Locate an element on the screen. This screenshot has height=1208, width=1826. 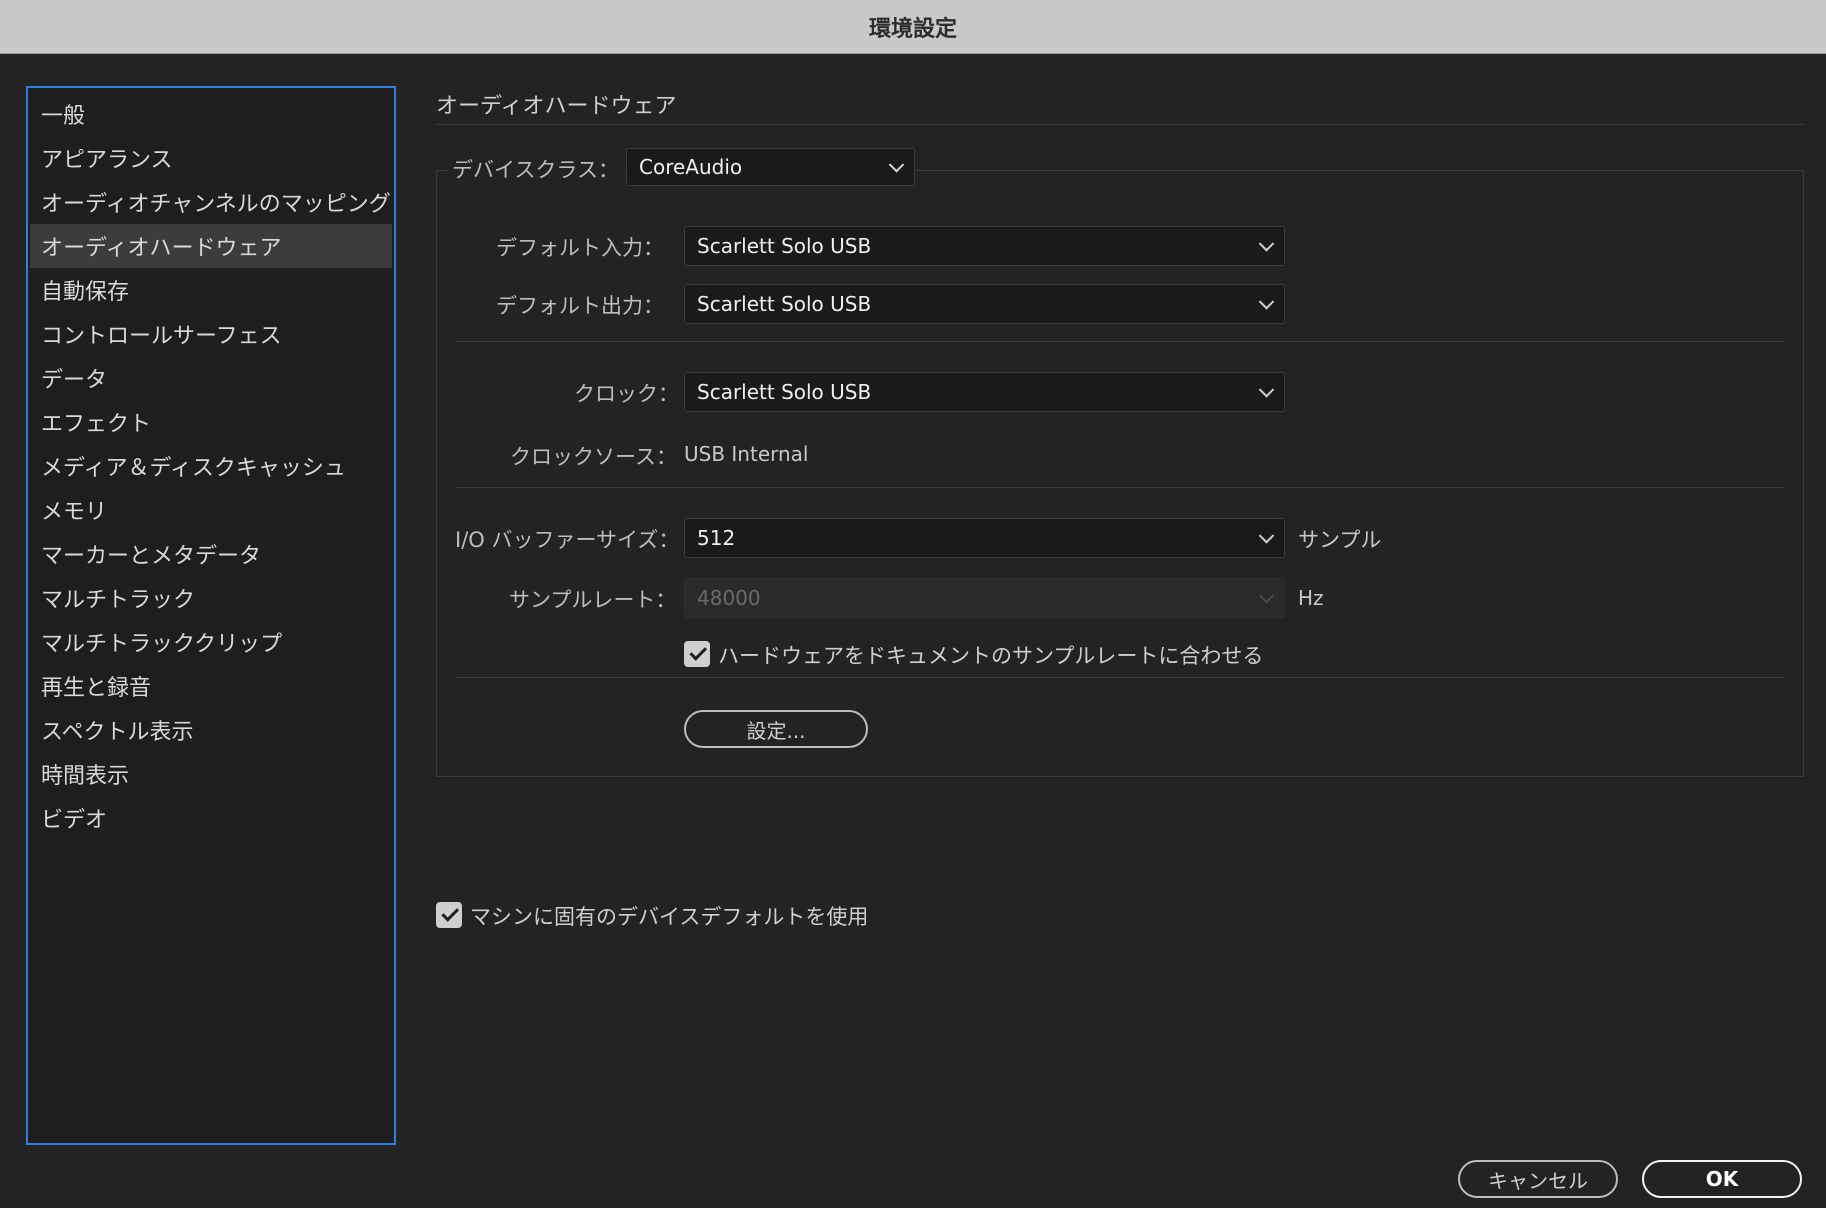
clock-label: クロック： is located at coordinates (626, 394).